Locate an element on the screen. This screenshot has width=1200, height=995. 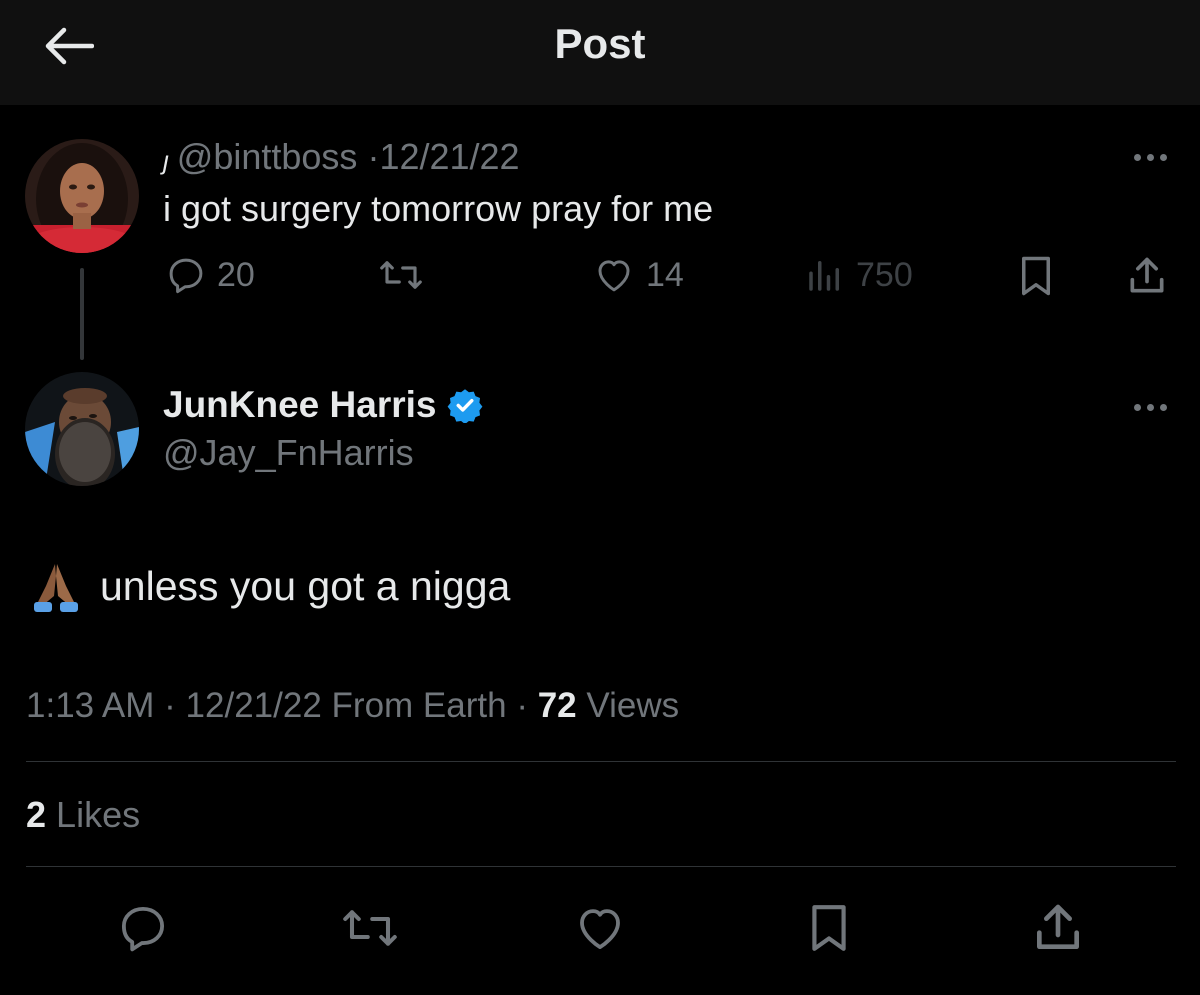
post-text-row: unless you got a nigga is located at coordinates (269, 586).